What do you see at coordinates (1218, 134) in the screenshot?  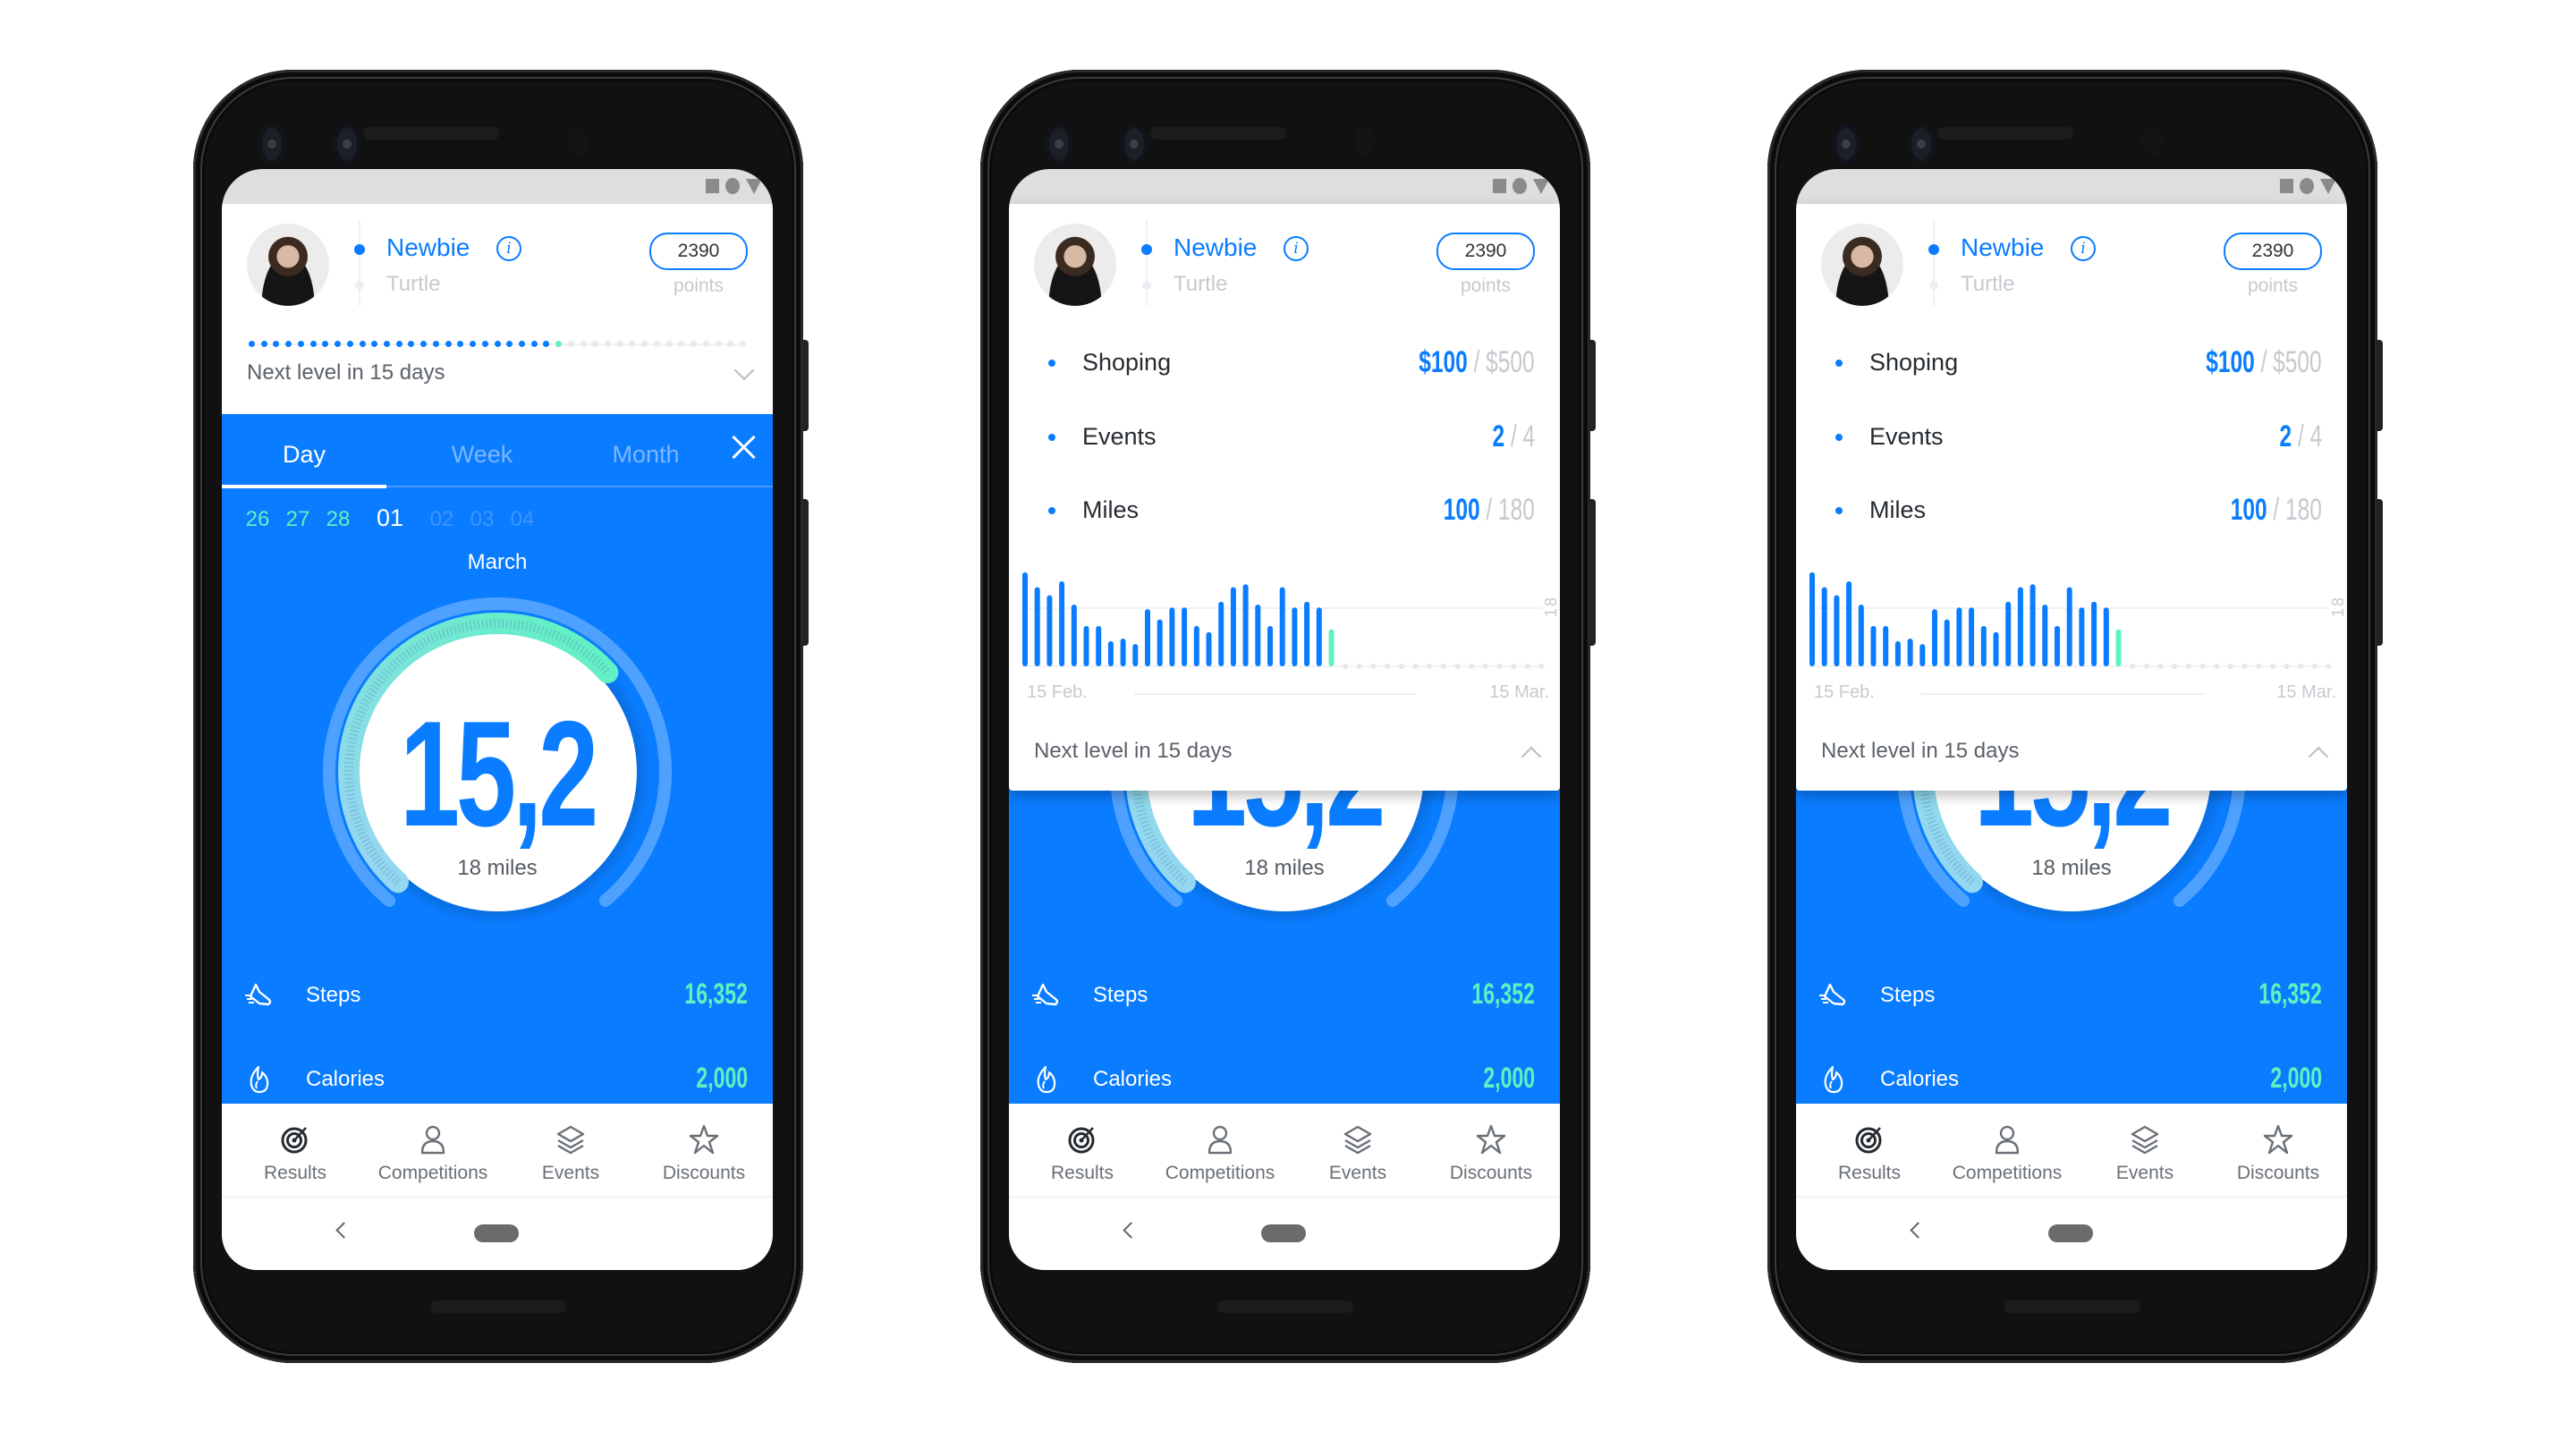 I see `earpiece-speaker` at bounding box center [1218, 134].